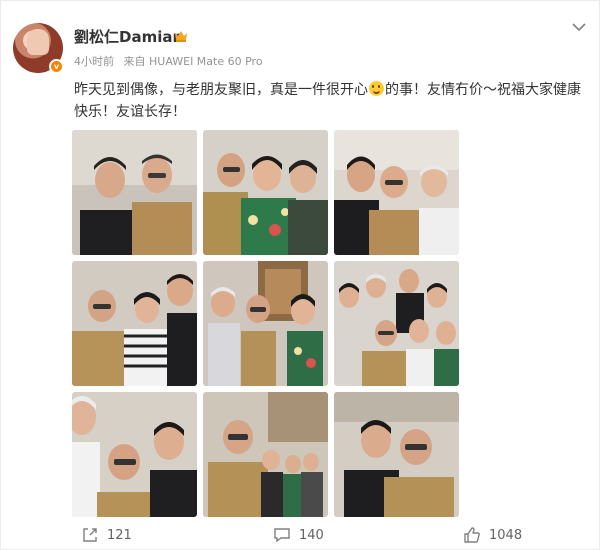  Describe the element at coordinates (56, 66) in the screenshot. I see `verified-badge-icon: v` at that location.